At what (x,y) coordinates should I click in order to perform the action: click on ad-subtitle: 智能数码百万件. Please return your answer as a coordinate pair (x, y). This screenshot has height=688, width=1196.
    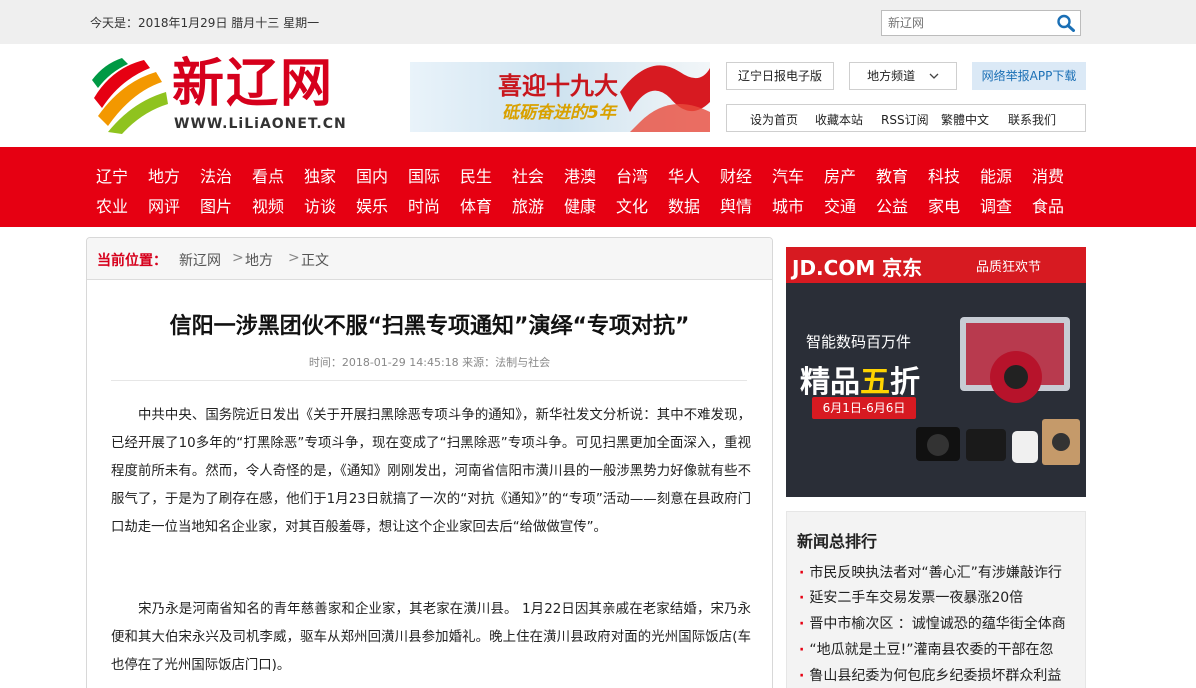
    Looking at the image, I should click on (859, 342).